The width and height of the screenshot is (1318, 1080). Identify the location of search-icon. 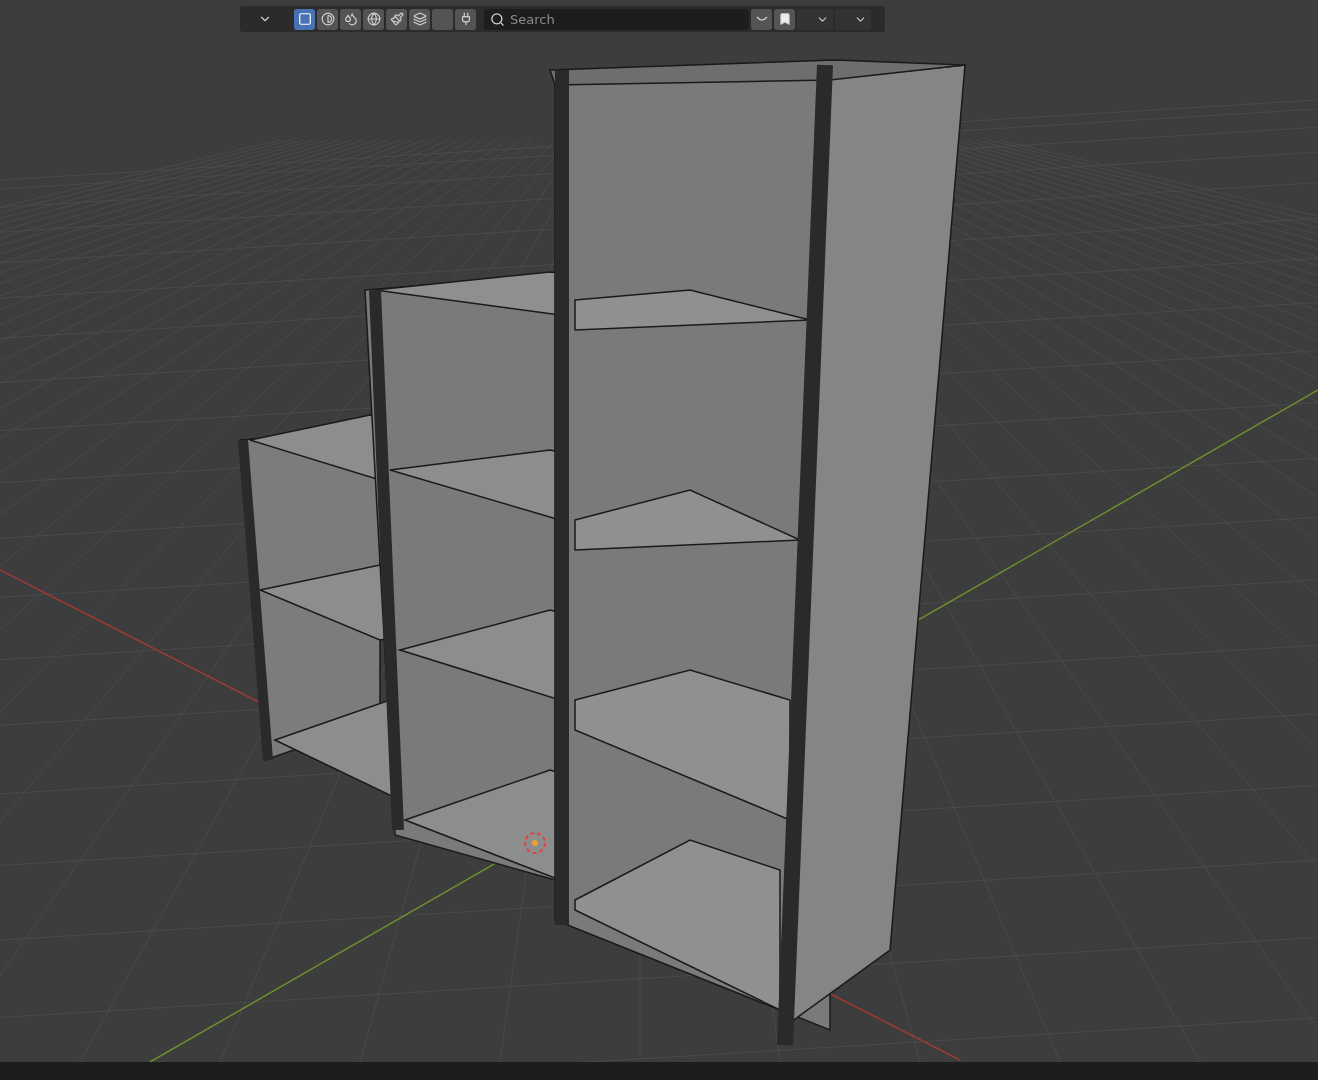
(497, 19).